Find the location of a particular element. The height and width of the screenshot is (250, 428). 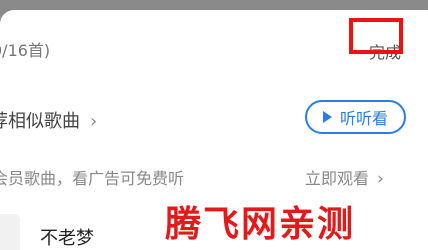

play-icon is located at coordinates (327, 117).